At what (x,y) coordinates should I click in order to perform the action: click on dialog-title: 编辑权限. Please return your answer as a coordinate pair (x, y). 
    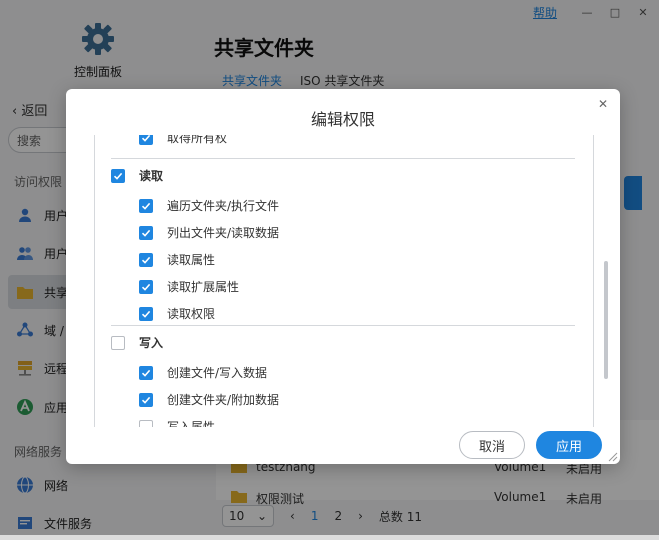
    Looking at the image, I should click on (342, 119).